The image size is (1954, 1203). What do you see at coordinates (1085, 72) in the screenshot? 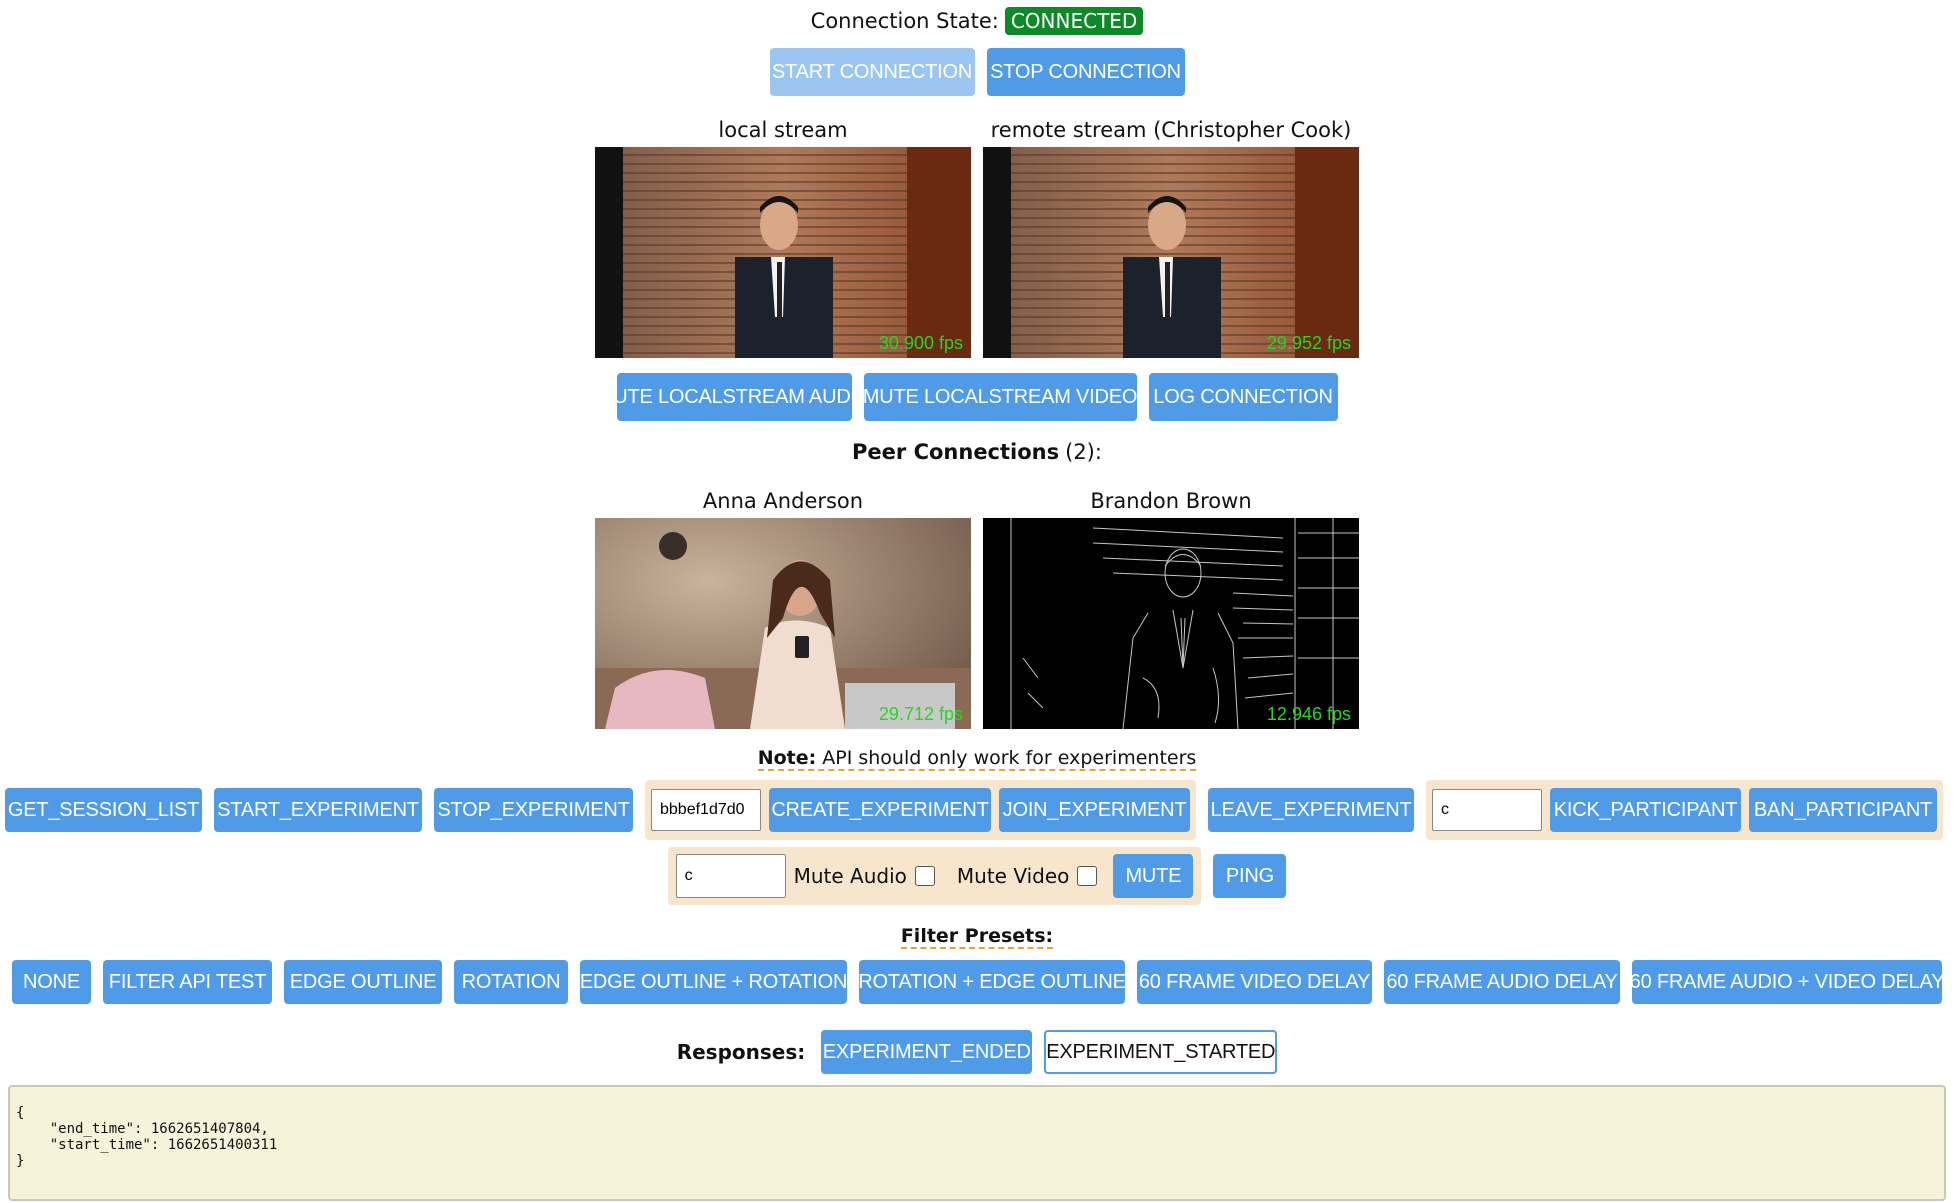
I see `stop-connection-button: STOP CONNECTION` at bounding box center [1085, 72].